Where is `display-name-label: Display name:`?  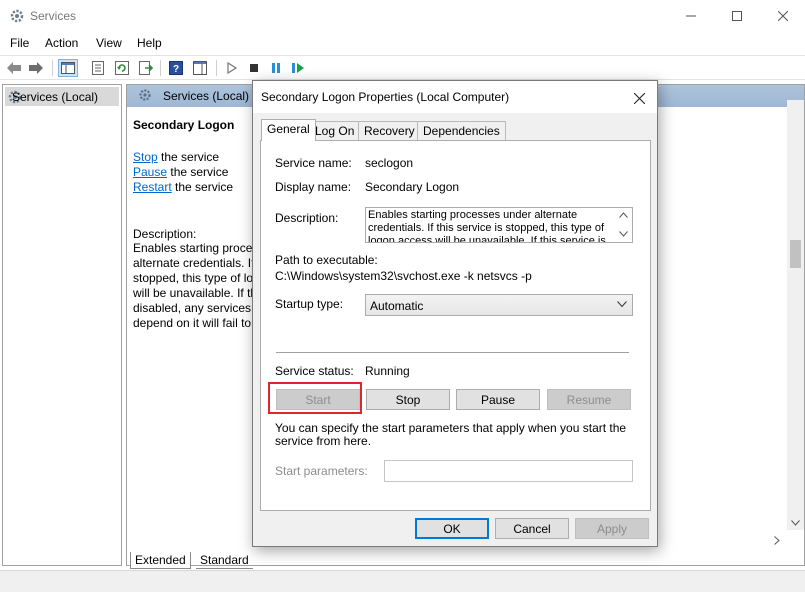 display-name-label: Display name: is located at coordinates (313, 187).